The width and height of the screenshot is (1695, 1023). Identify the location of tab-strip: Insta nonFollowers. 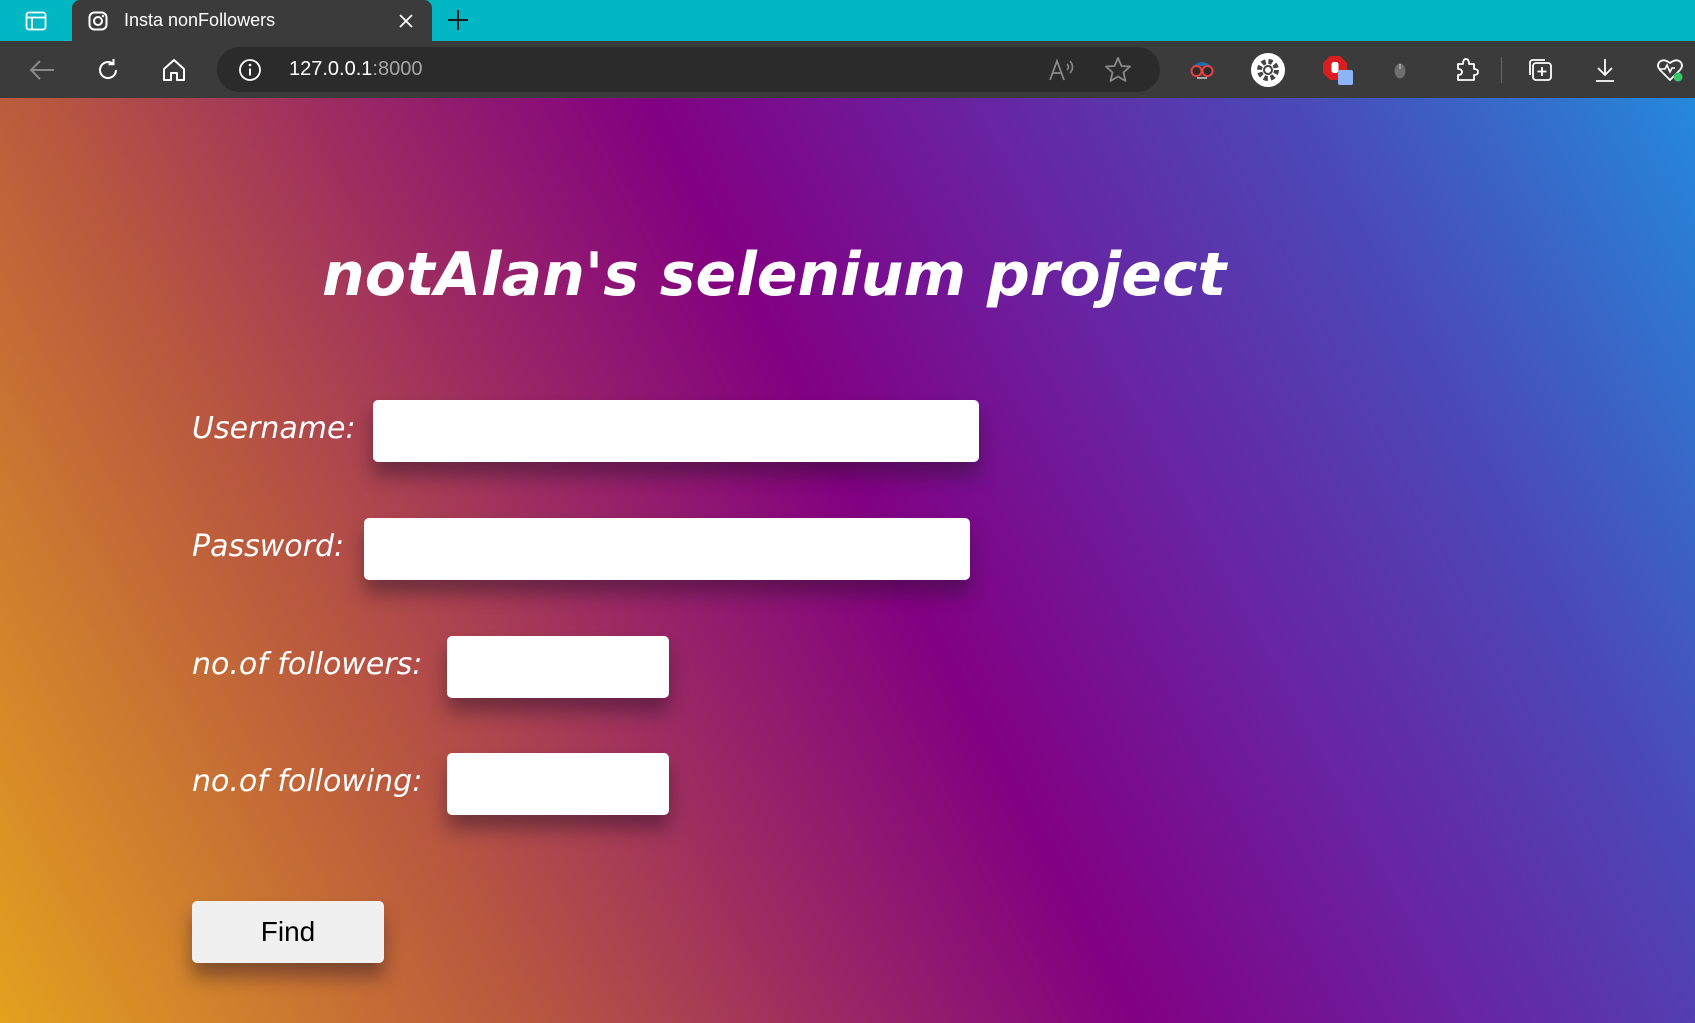
(847, 20).